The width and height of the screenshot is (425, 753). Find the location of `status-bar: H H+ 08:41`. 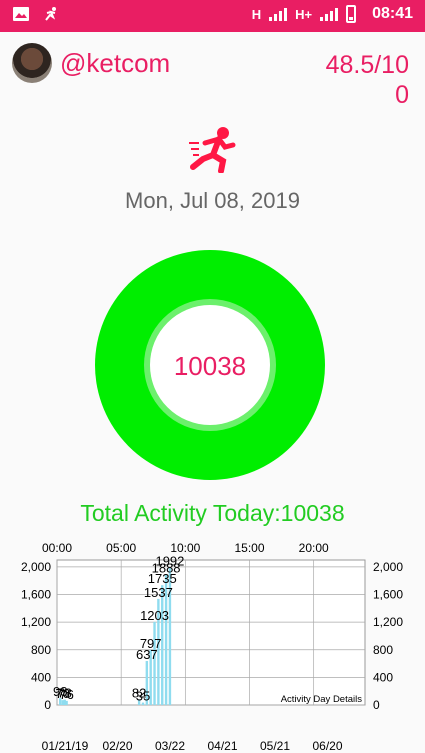

status-bar: H H+ 08:41 is located at coordinates (212, 16).